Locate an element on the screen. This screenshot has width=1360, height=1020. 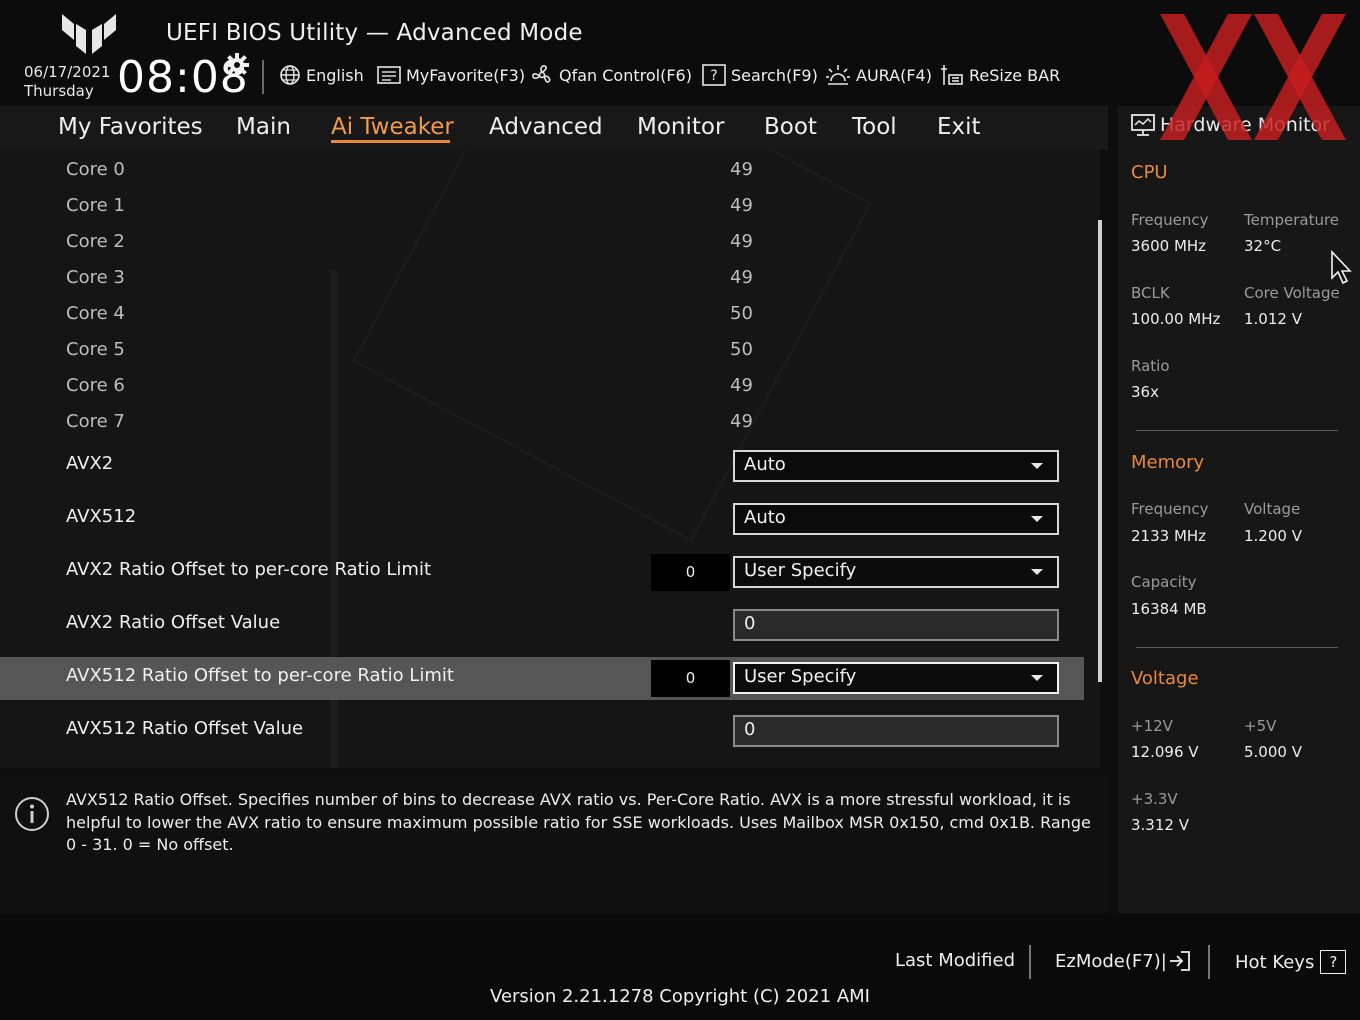
avx2-label: AVX2 is located at coordinates (90, 463).